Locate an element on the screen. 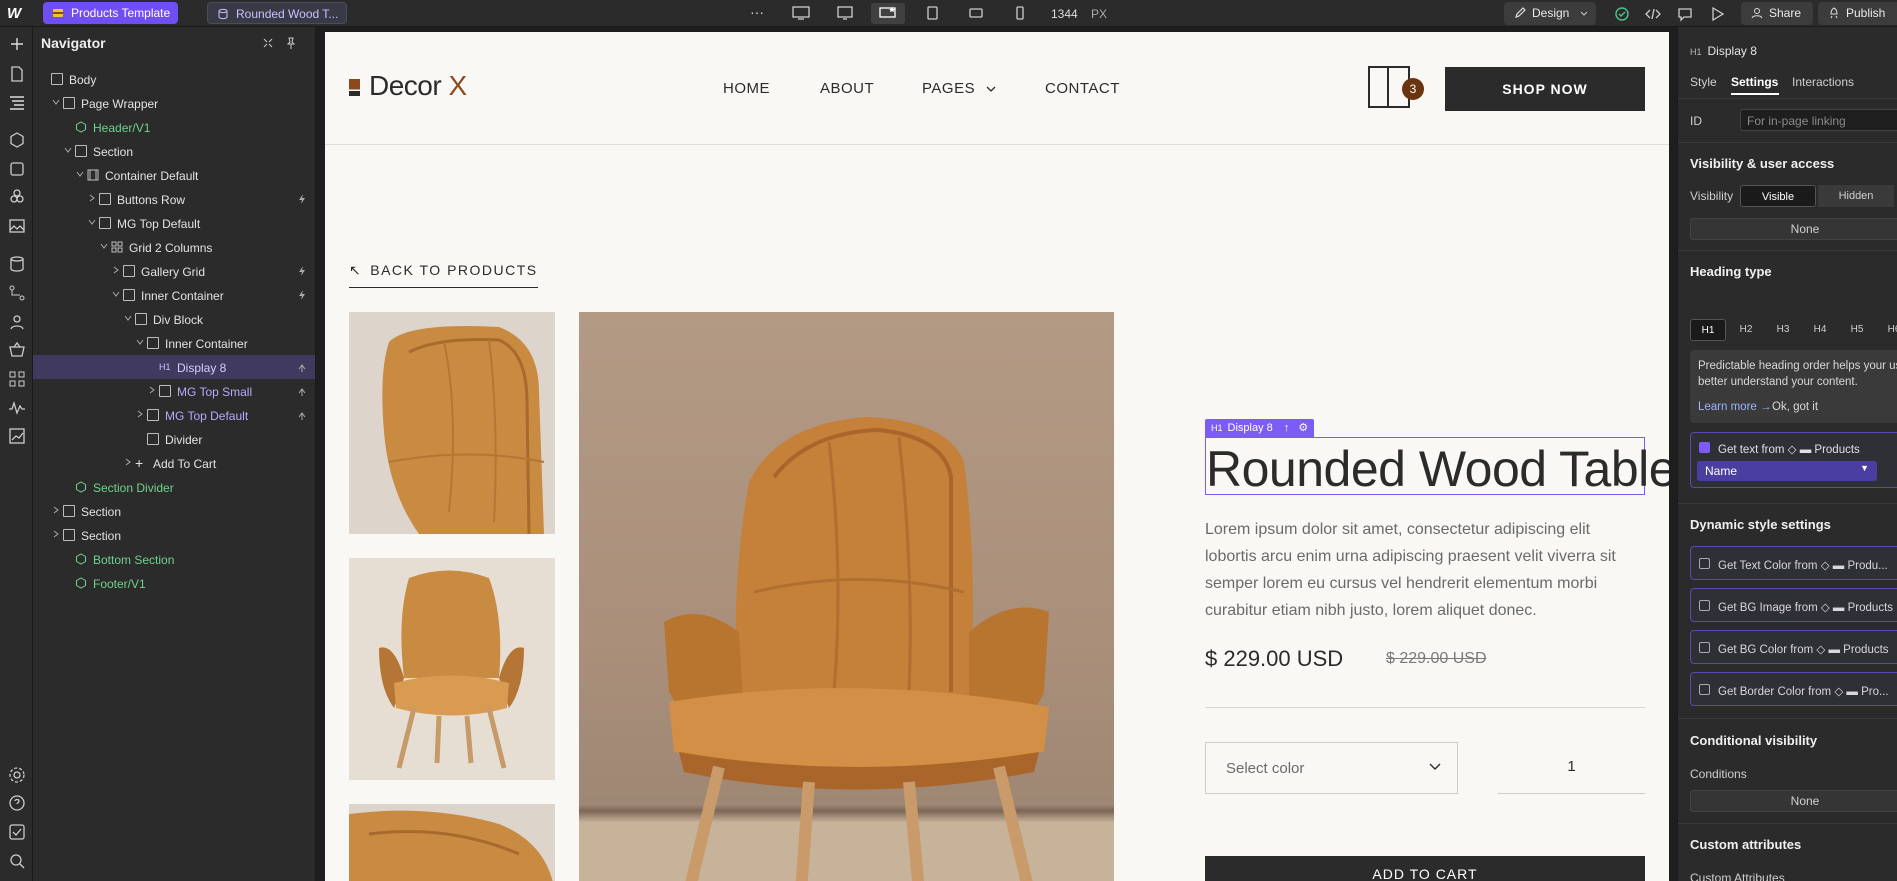  preview-play-icon is located at coordinates (1717, 14).